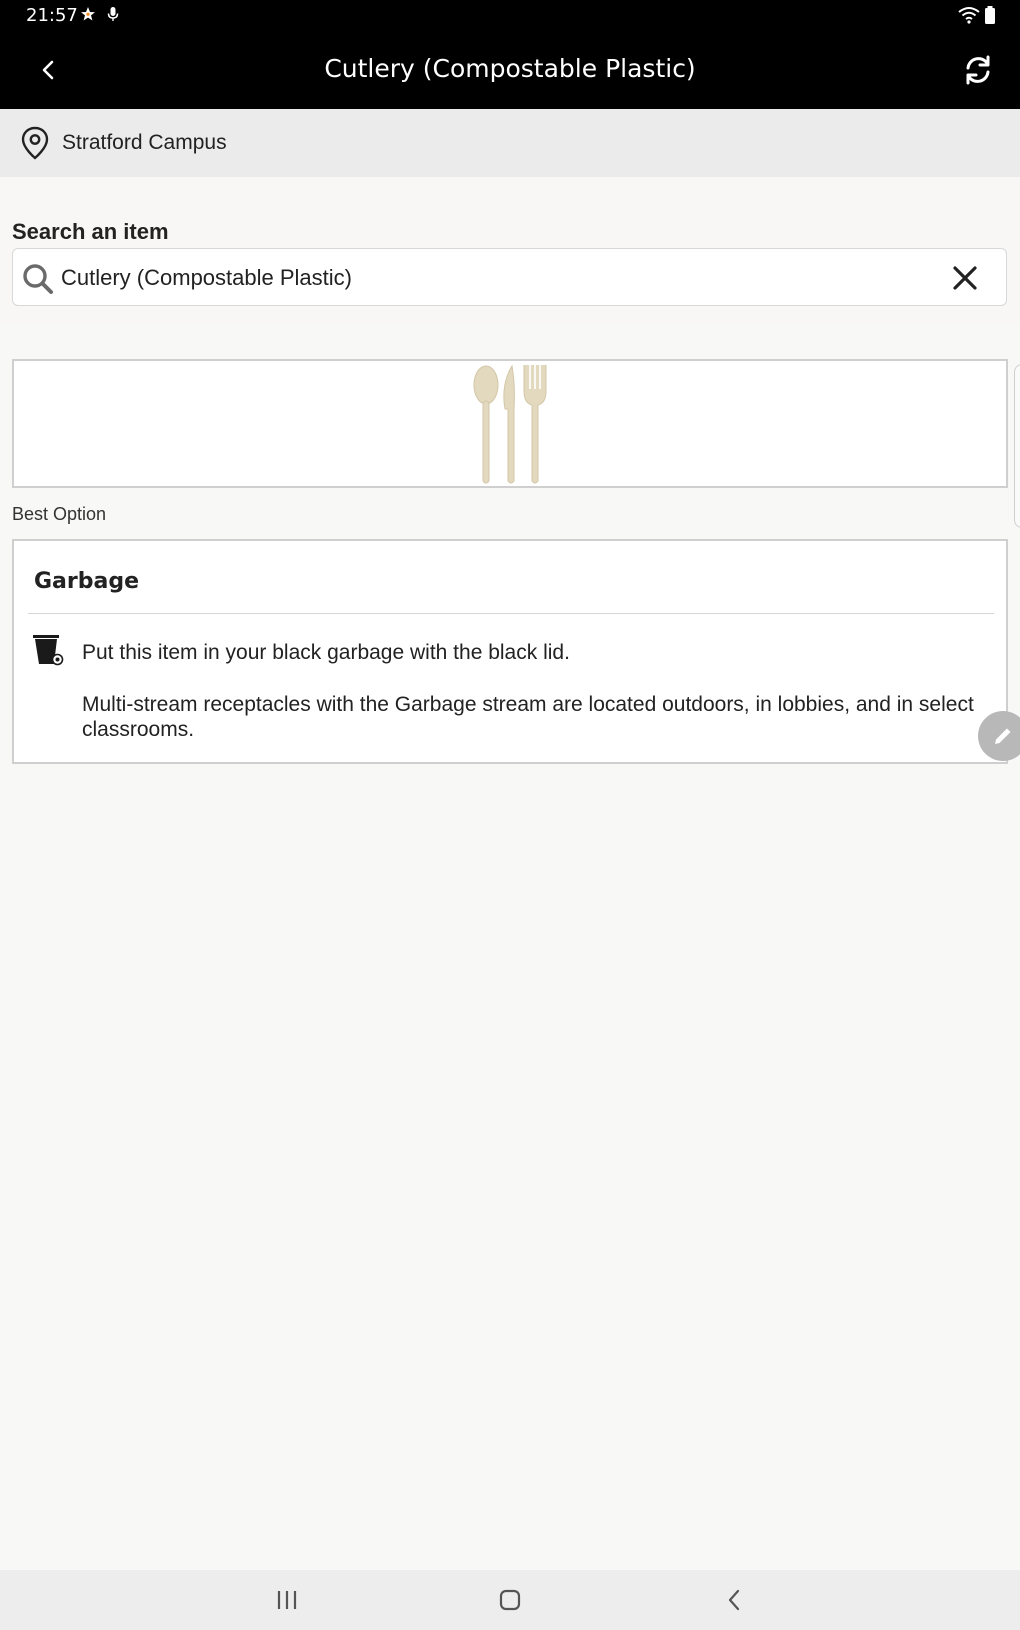  Describe the element at coordinates (461, 278) in the screenshot. I see `search-input` at that location.